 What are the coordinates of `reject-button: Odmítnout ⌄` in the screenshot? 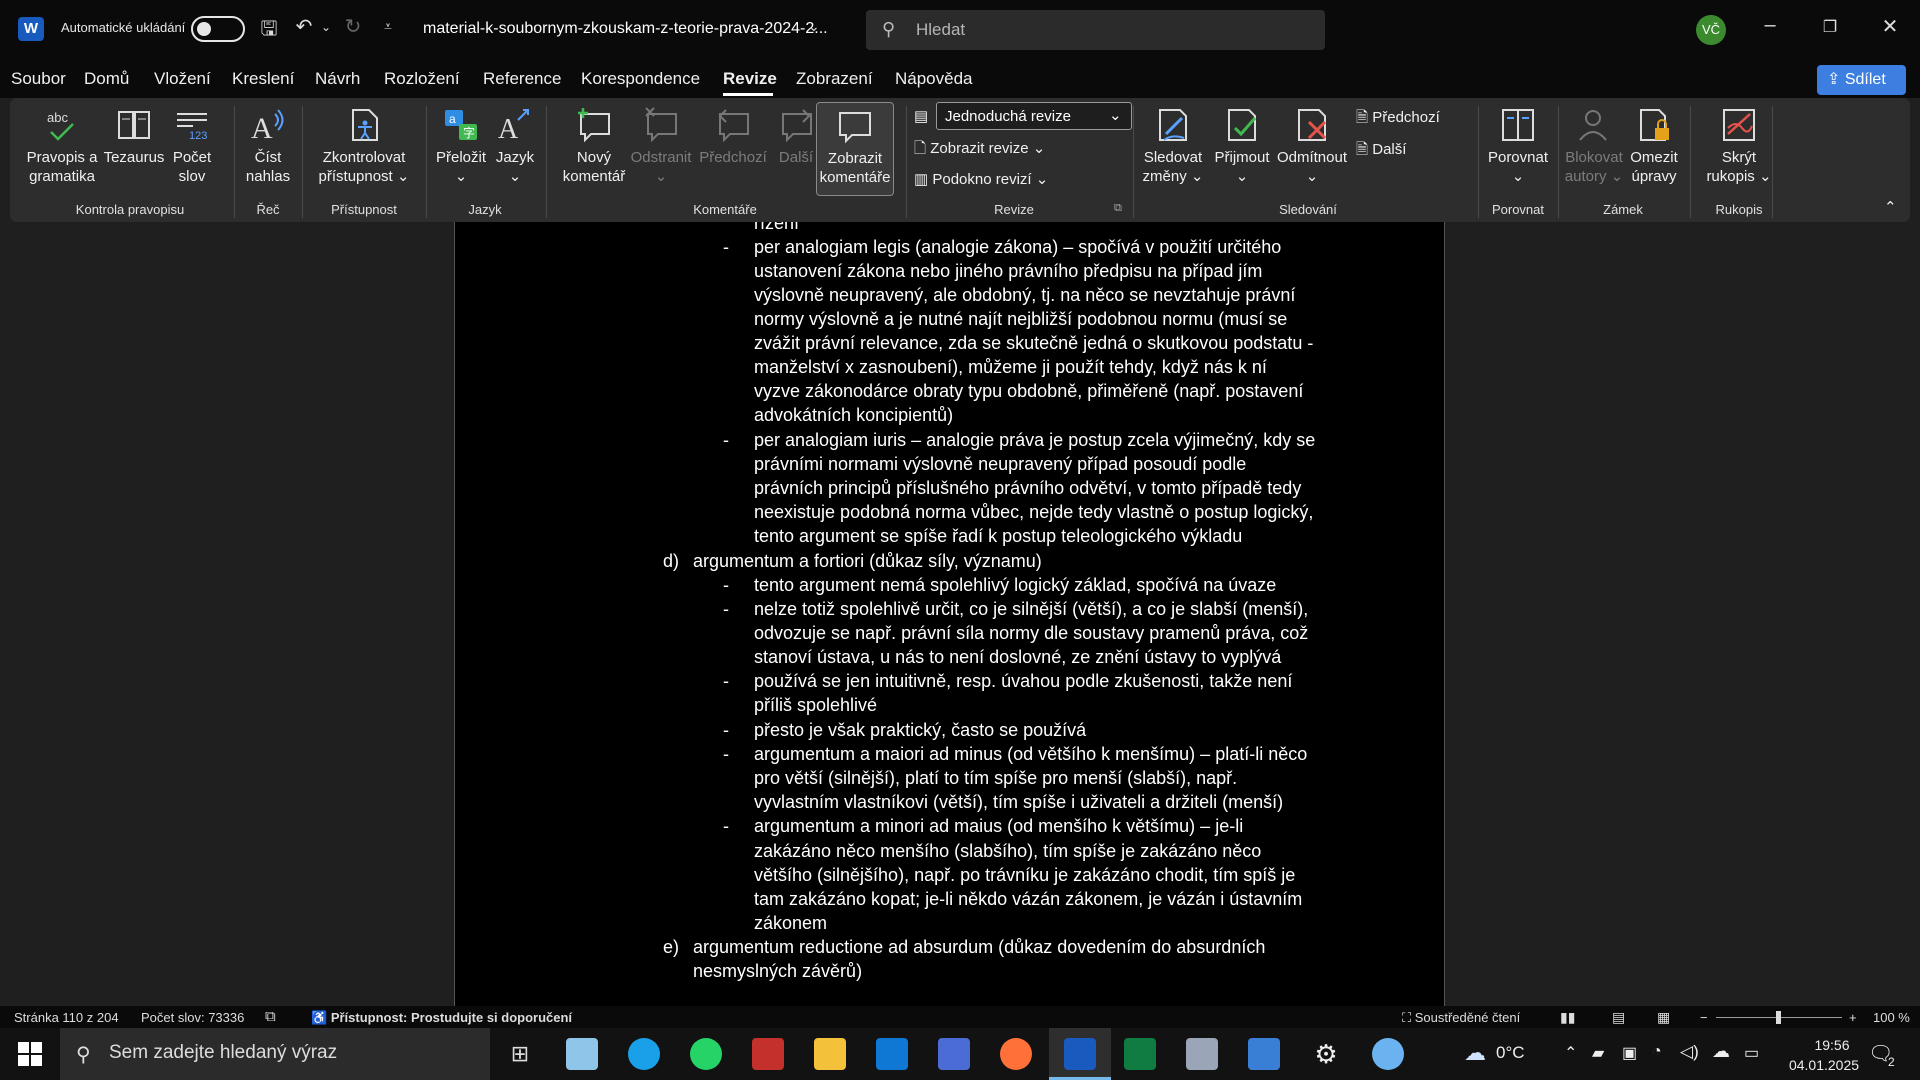 It's located at (1312, 146).